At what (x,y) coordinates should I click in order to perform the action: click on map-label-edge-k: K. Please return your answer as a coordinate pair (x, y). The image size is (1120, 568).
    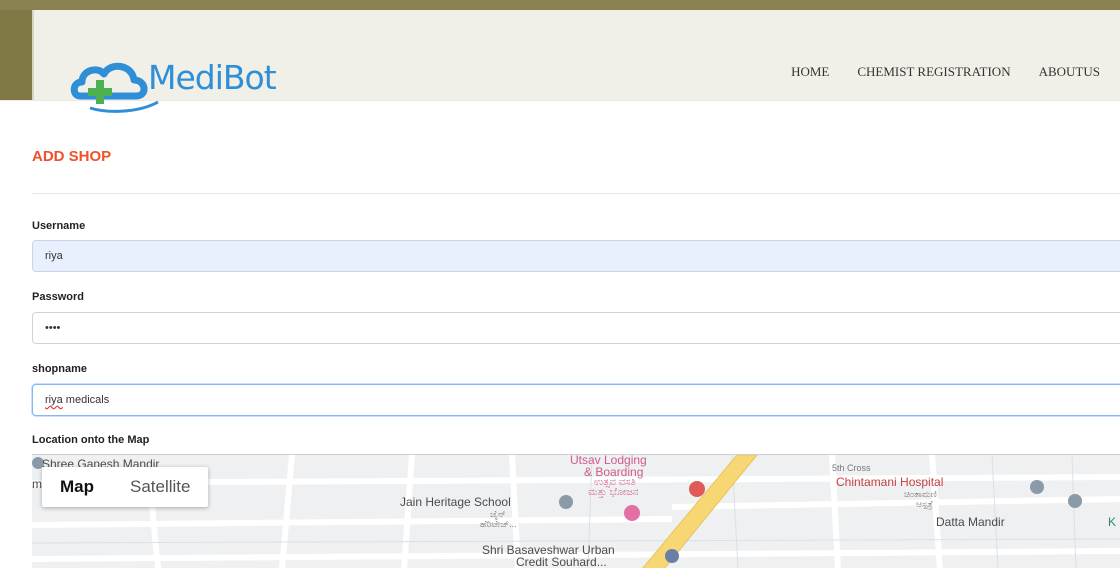
    Looking at the image, I should click on (1112, 522).